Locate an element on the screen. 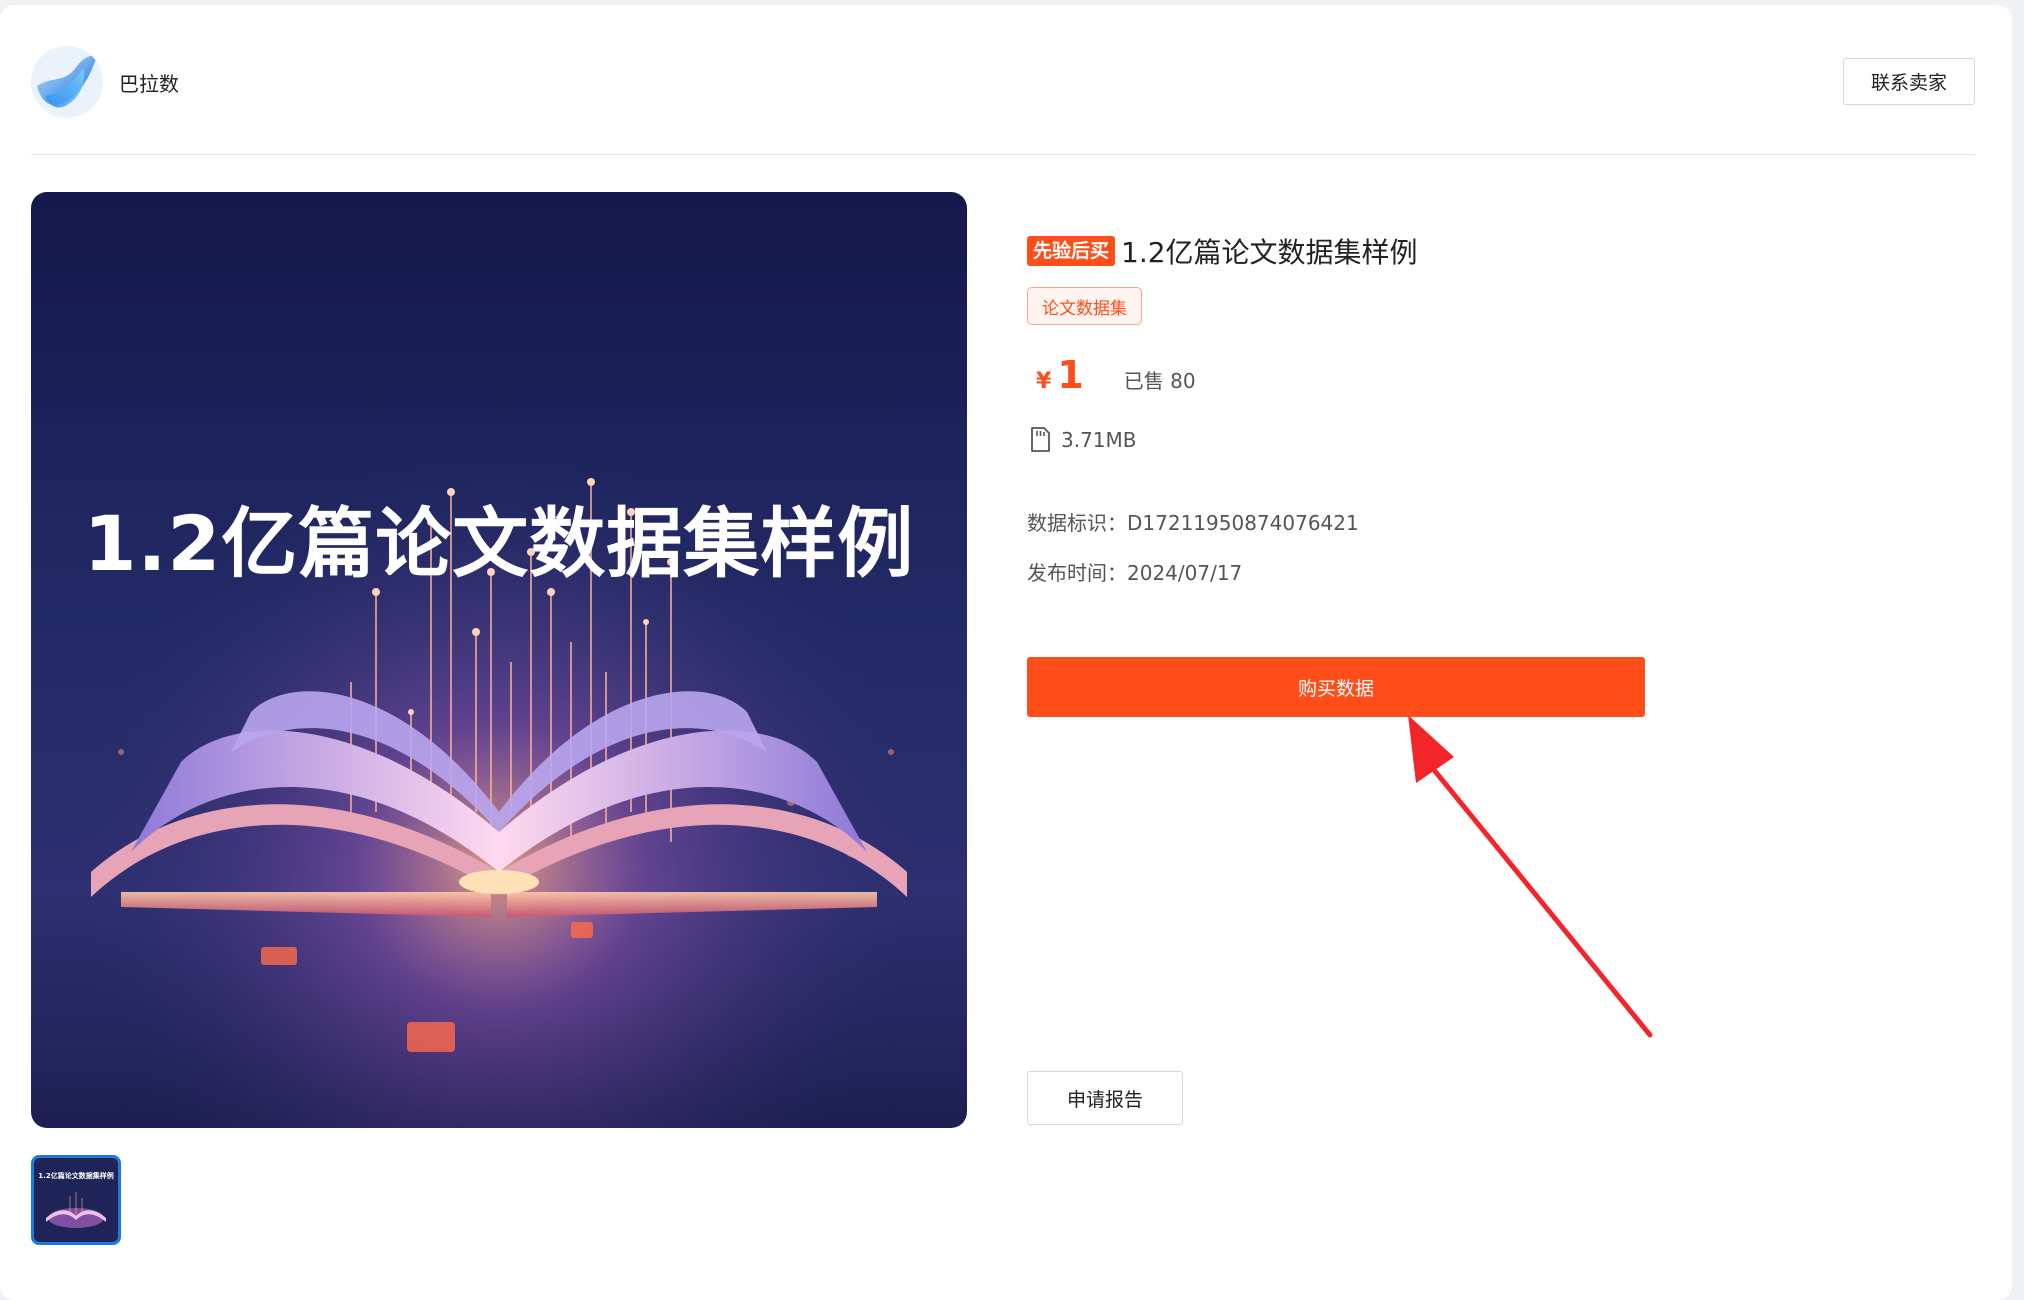  price-row: ¥ 1 已售 80 is located at coordinates (1116, 375).